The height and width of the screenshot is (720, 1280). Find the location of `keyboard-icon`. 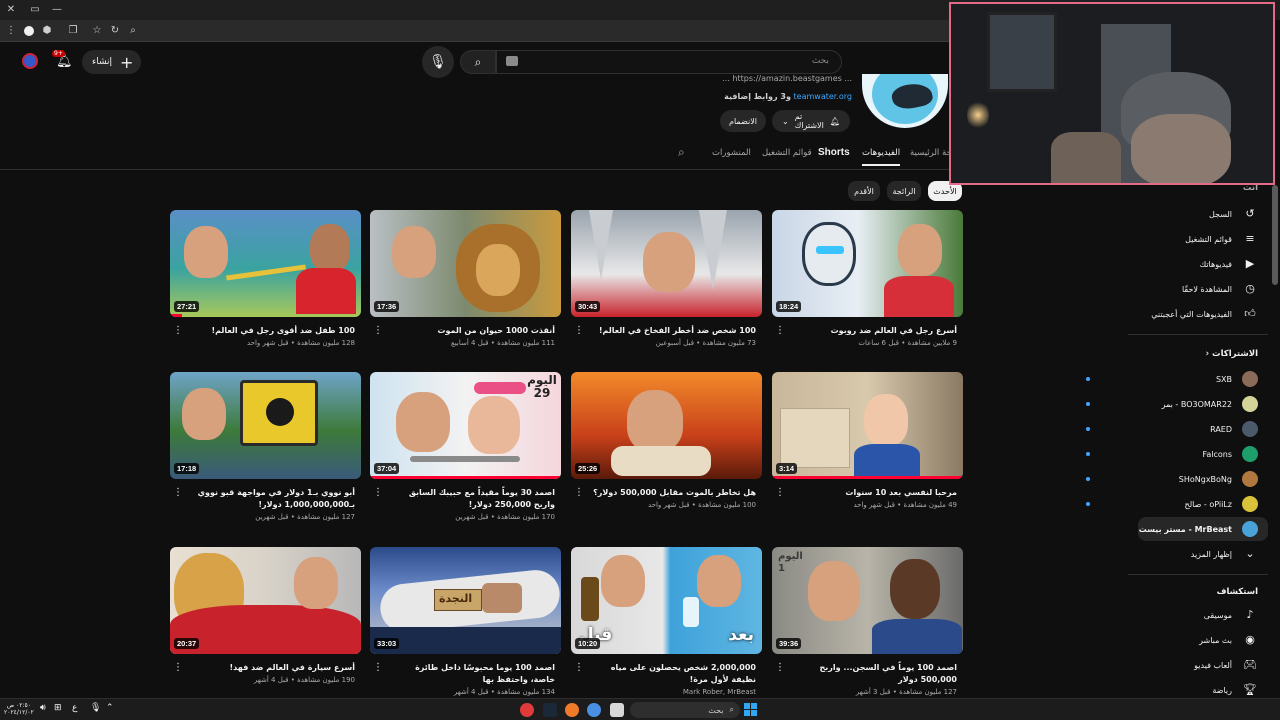

keyboard-icon is located at coordinates (512, 61).